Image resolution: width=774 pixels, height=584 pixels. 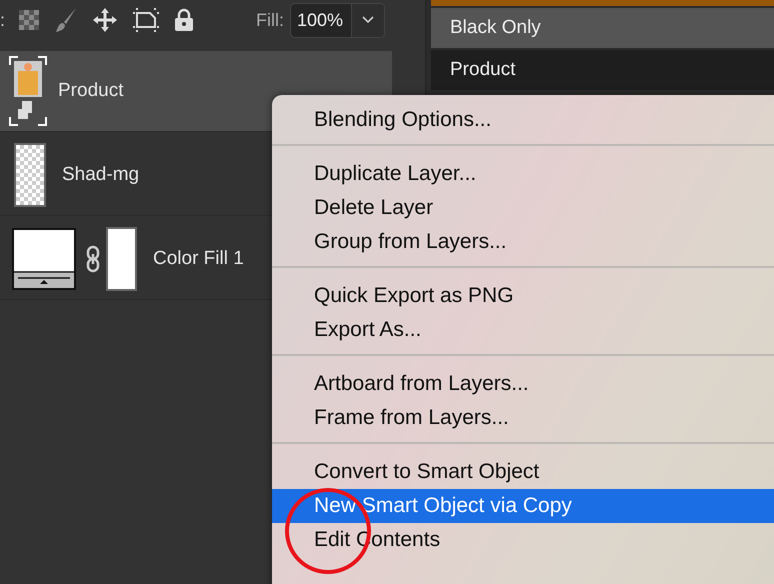 I want to click on list-item: Black Only, so click(x=602, y=28).